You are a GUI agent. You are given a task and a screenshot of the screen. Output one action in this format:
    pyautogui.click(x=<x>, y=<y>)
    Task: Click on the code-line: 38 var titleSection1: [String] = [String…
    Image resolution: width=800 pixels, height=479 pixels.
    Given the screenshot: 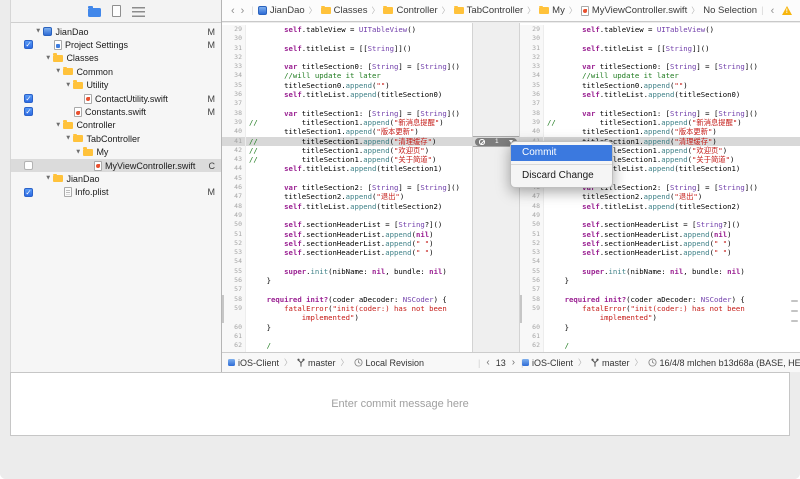 What is the action you would take?
    pyautogui.click(x=347, y=113)
    